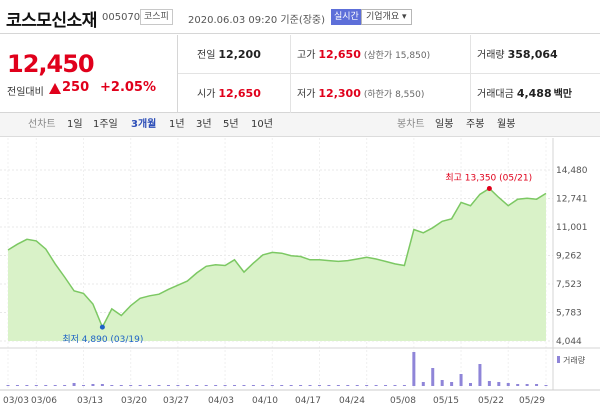 This screenshot has width=600, height=416. Describe the element at coordinates (306, 55) in the screenshot. I see `high-label: 고가` at that location.